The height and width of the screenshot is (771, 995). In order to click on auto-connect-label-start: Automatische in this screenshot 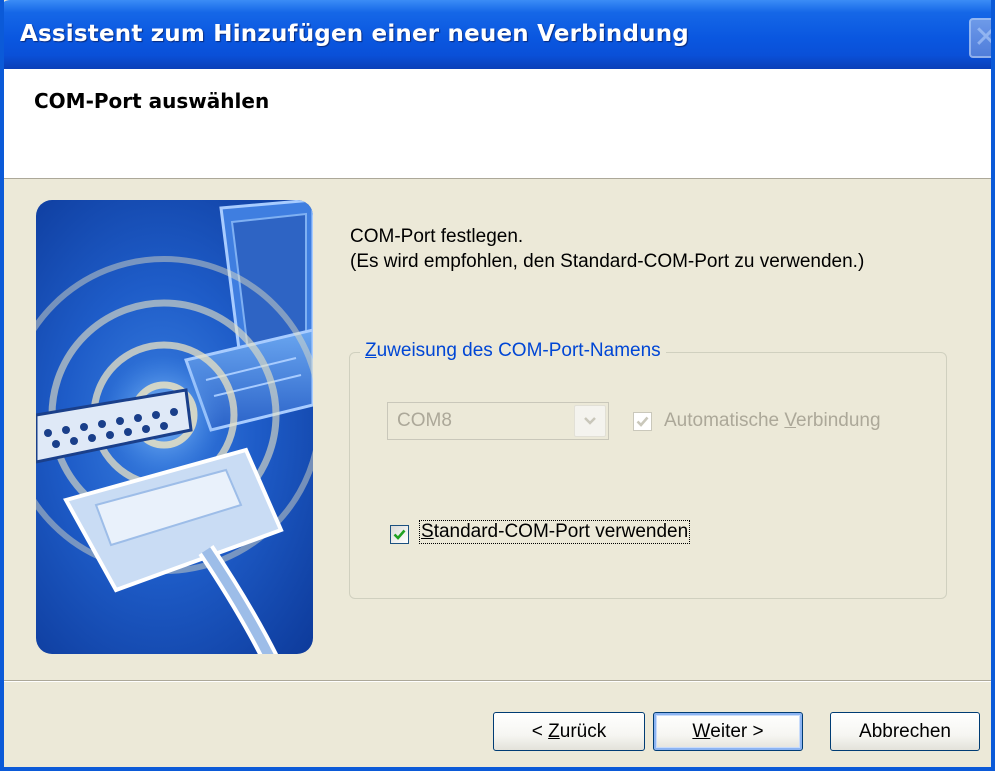, I will do `click(724, 420)`.